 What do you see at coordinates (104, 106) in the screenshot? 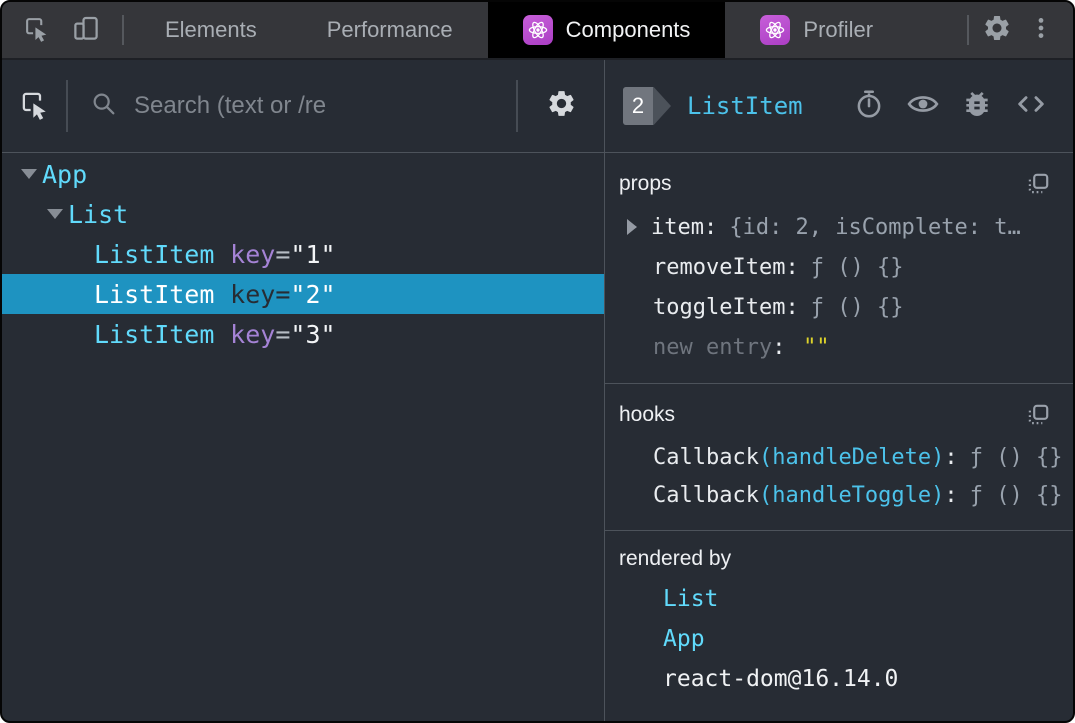
I see `search-icon` at bounding box center [104, 106].